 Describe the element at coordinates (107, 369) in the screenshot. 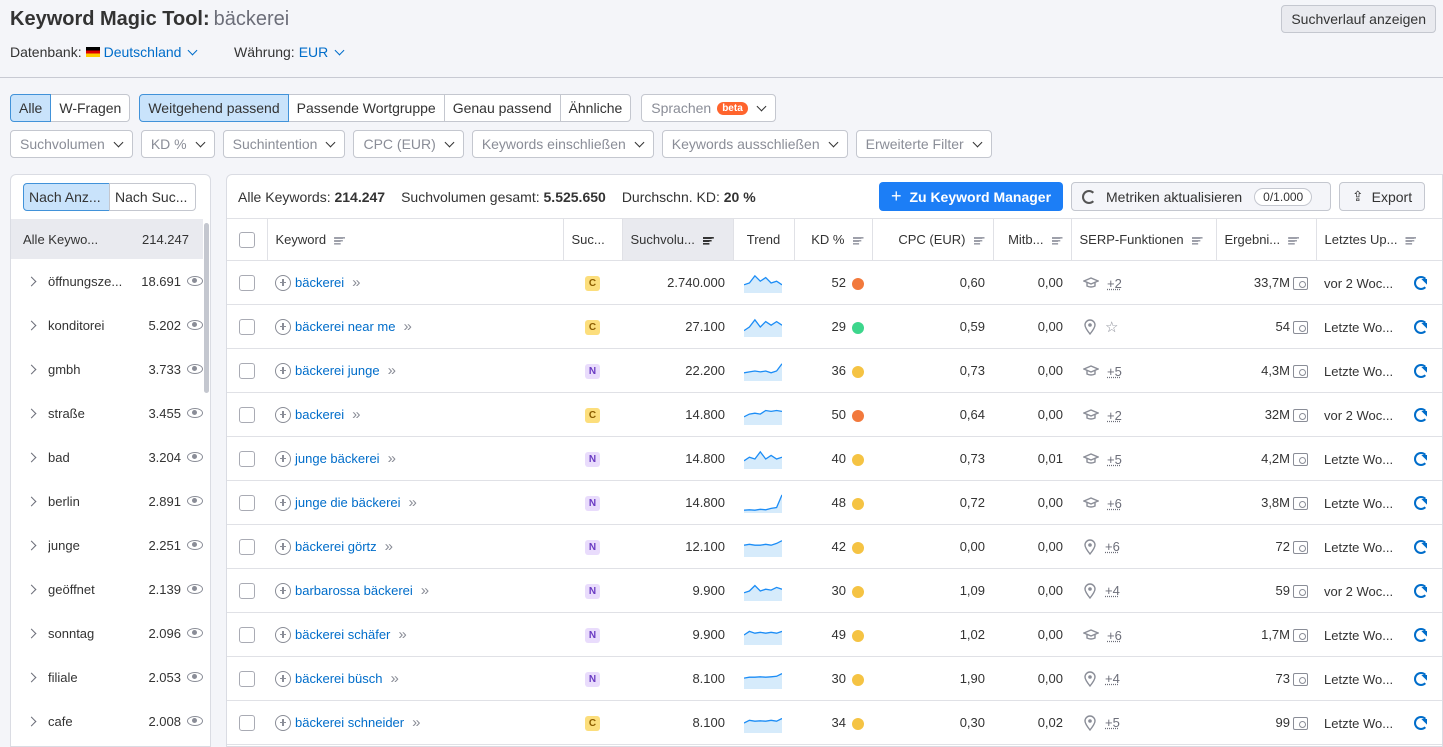

I see `group-item: gmbh 3.733` at that location.